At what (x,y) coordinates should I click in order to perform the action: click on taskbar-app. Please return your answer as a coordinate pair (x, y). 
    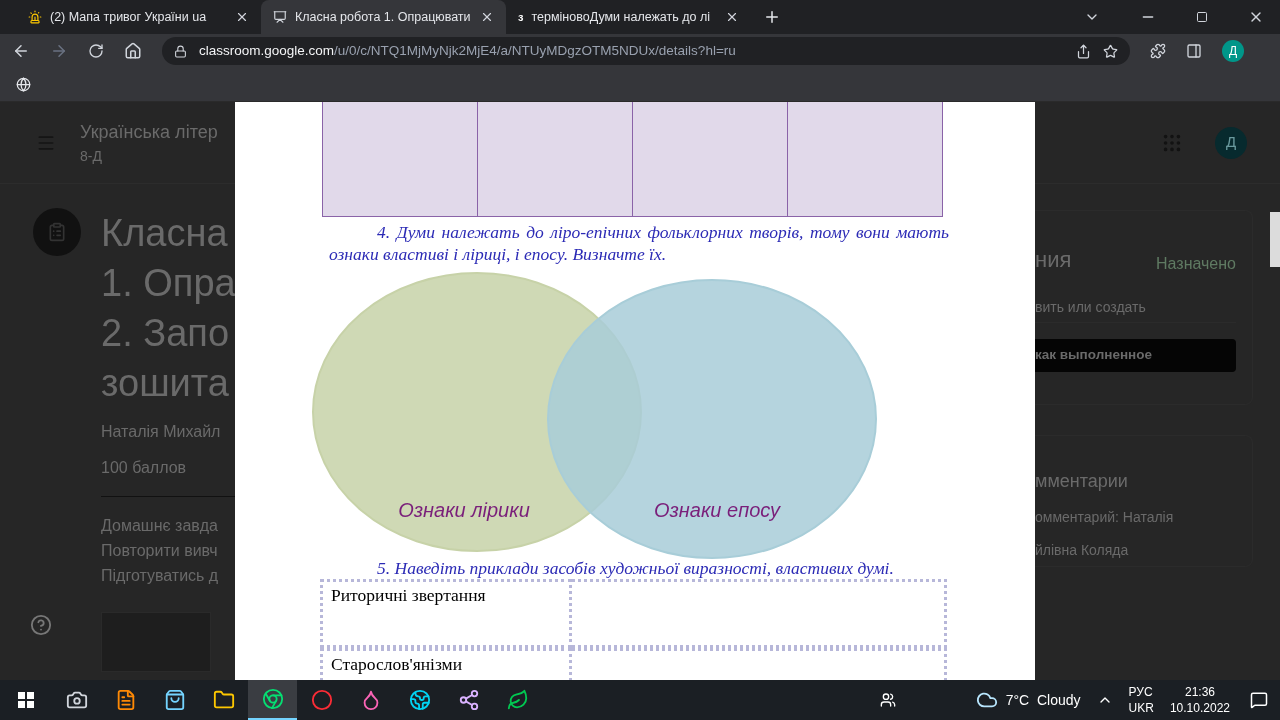
    Looking at the image, I should click on (272, 700).